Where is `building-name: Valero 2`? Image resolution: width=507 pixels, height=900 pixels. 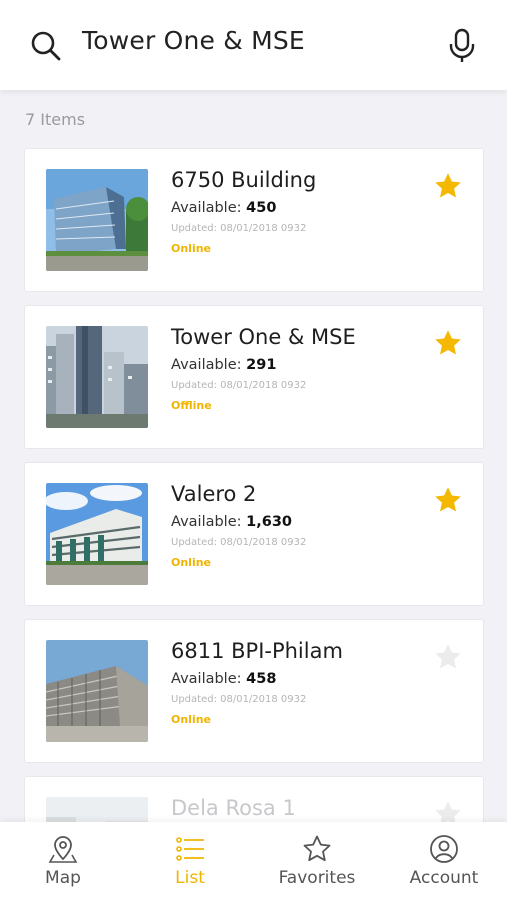
building-name: Valero 2 is located at coordinates (214, 494).